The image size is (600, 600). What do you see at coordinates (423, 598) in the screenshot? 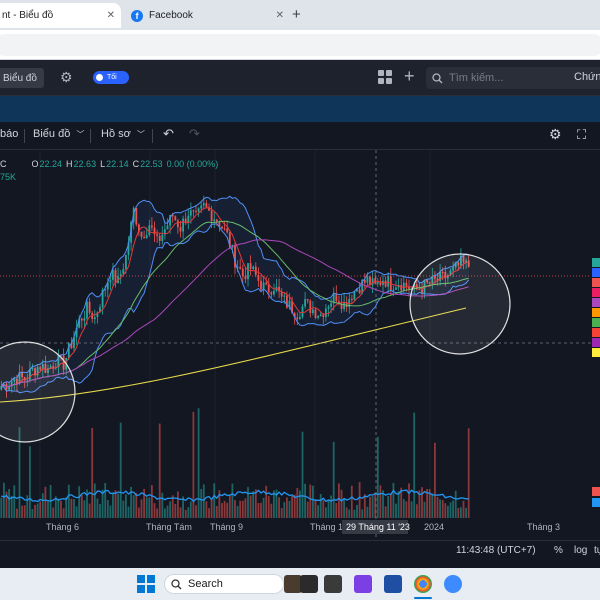
I see `active-indicator` at bounding box center [423, 598].